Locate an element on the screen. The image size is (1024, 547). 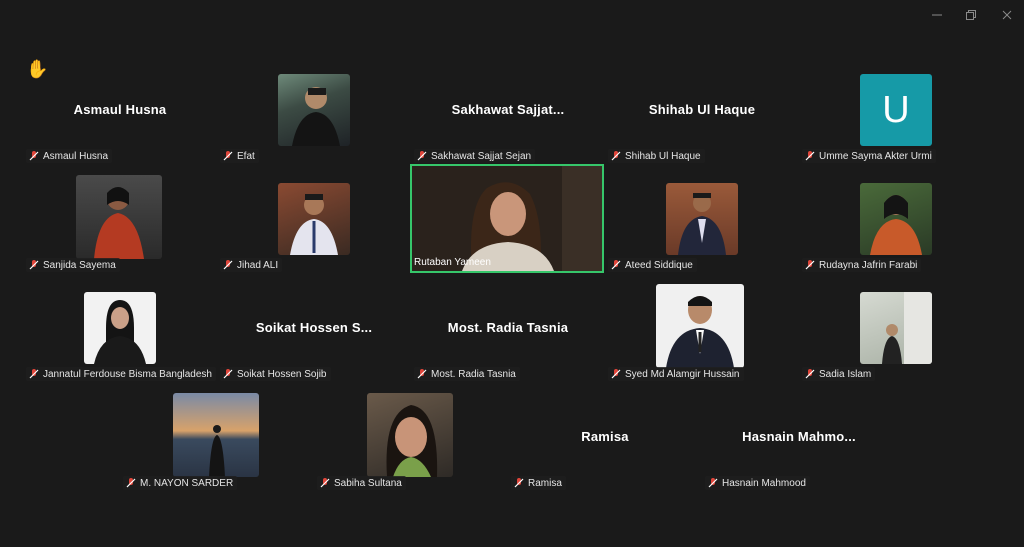
participant-tile: Most. Radia Tasnia Most. Radia Tasnia is located at coordinates (508, 338).